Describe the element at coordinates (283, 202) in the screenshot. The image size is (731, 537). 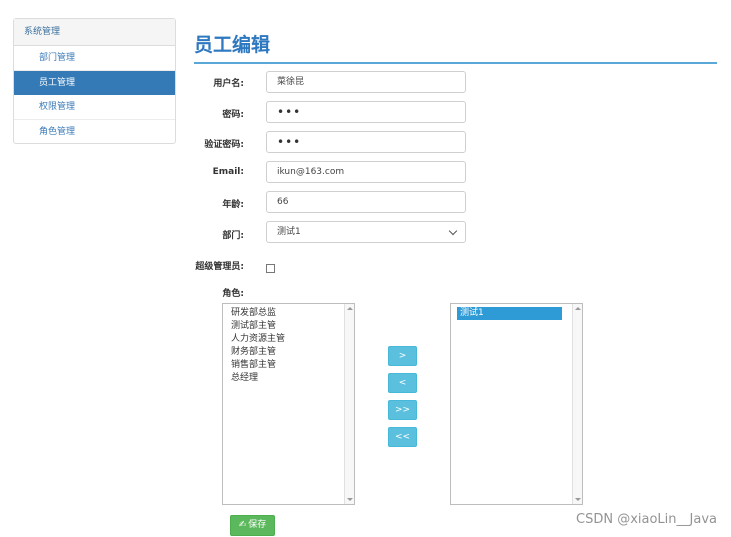
I see `age-value: 66` at that location.